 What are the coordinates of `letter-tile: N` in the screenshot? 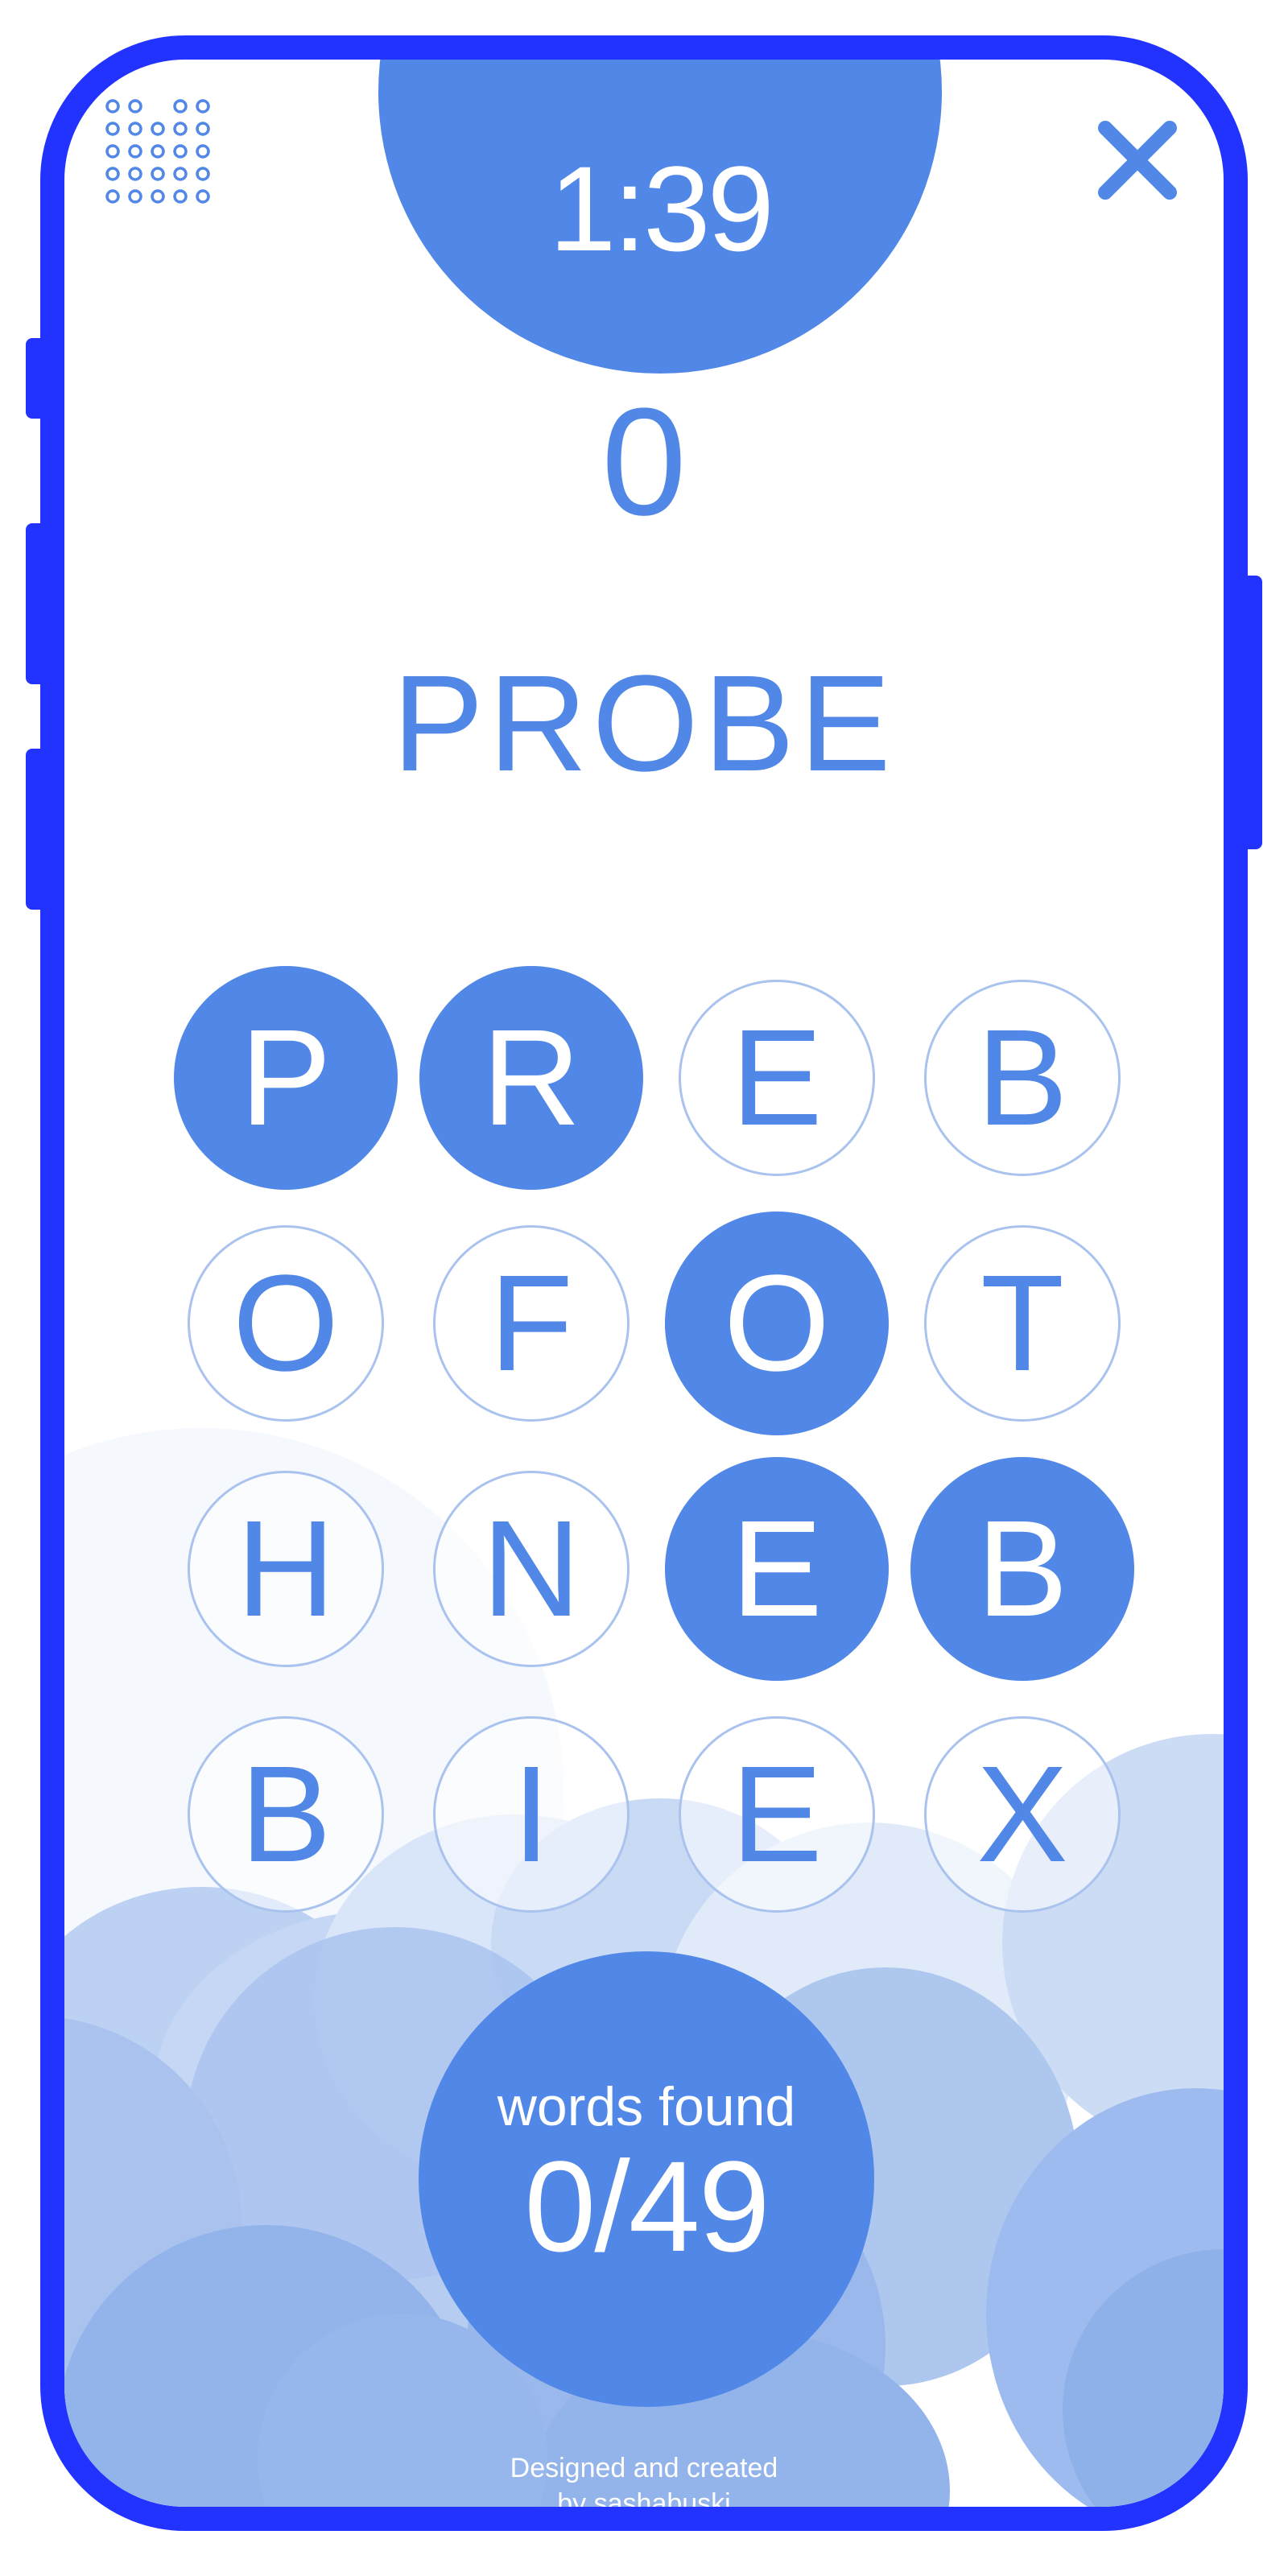 It's located at (531, 1569).